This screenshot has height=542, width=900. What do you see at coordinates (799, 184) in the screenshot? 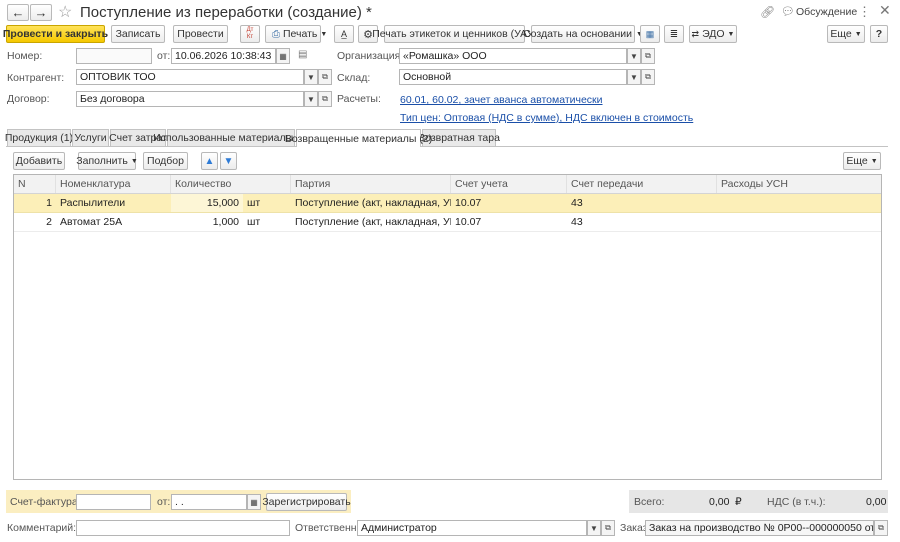
I see `column-header-usn: Расходы УСН` at bounding box center [799, 184].